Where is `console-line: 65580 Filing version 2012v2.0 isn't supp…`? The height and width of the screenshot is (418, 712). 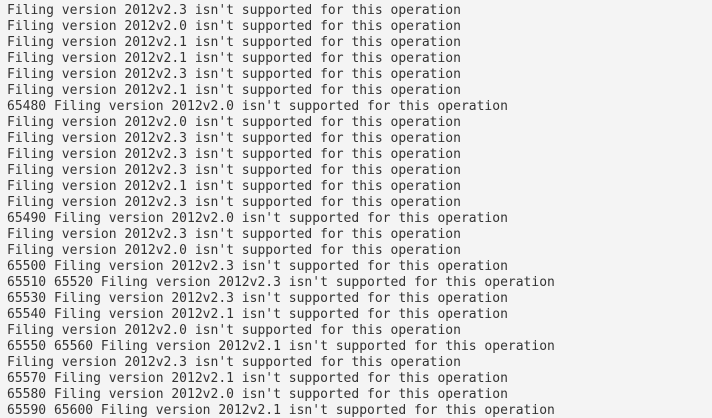 console-line: 65580 Filing version 2012v2.0 isn't supp… is located at coordinates (257, 394).